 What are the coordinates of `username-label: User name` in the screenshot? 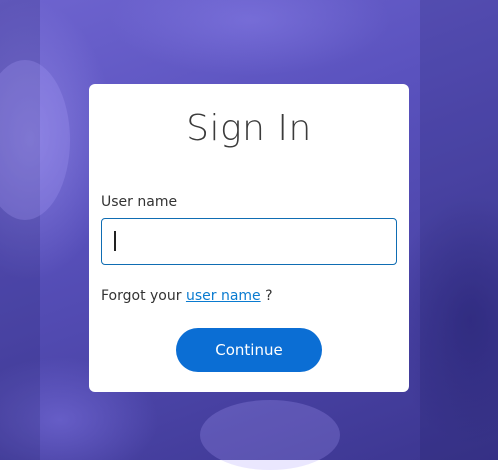 It's located at (139, 202).